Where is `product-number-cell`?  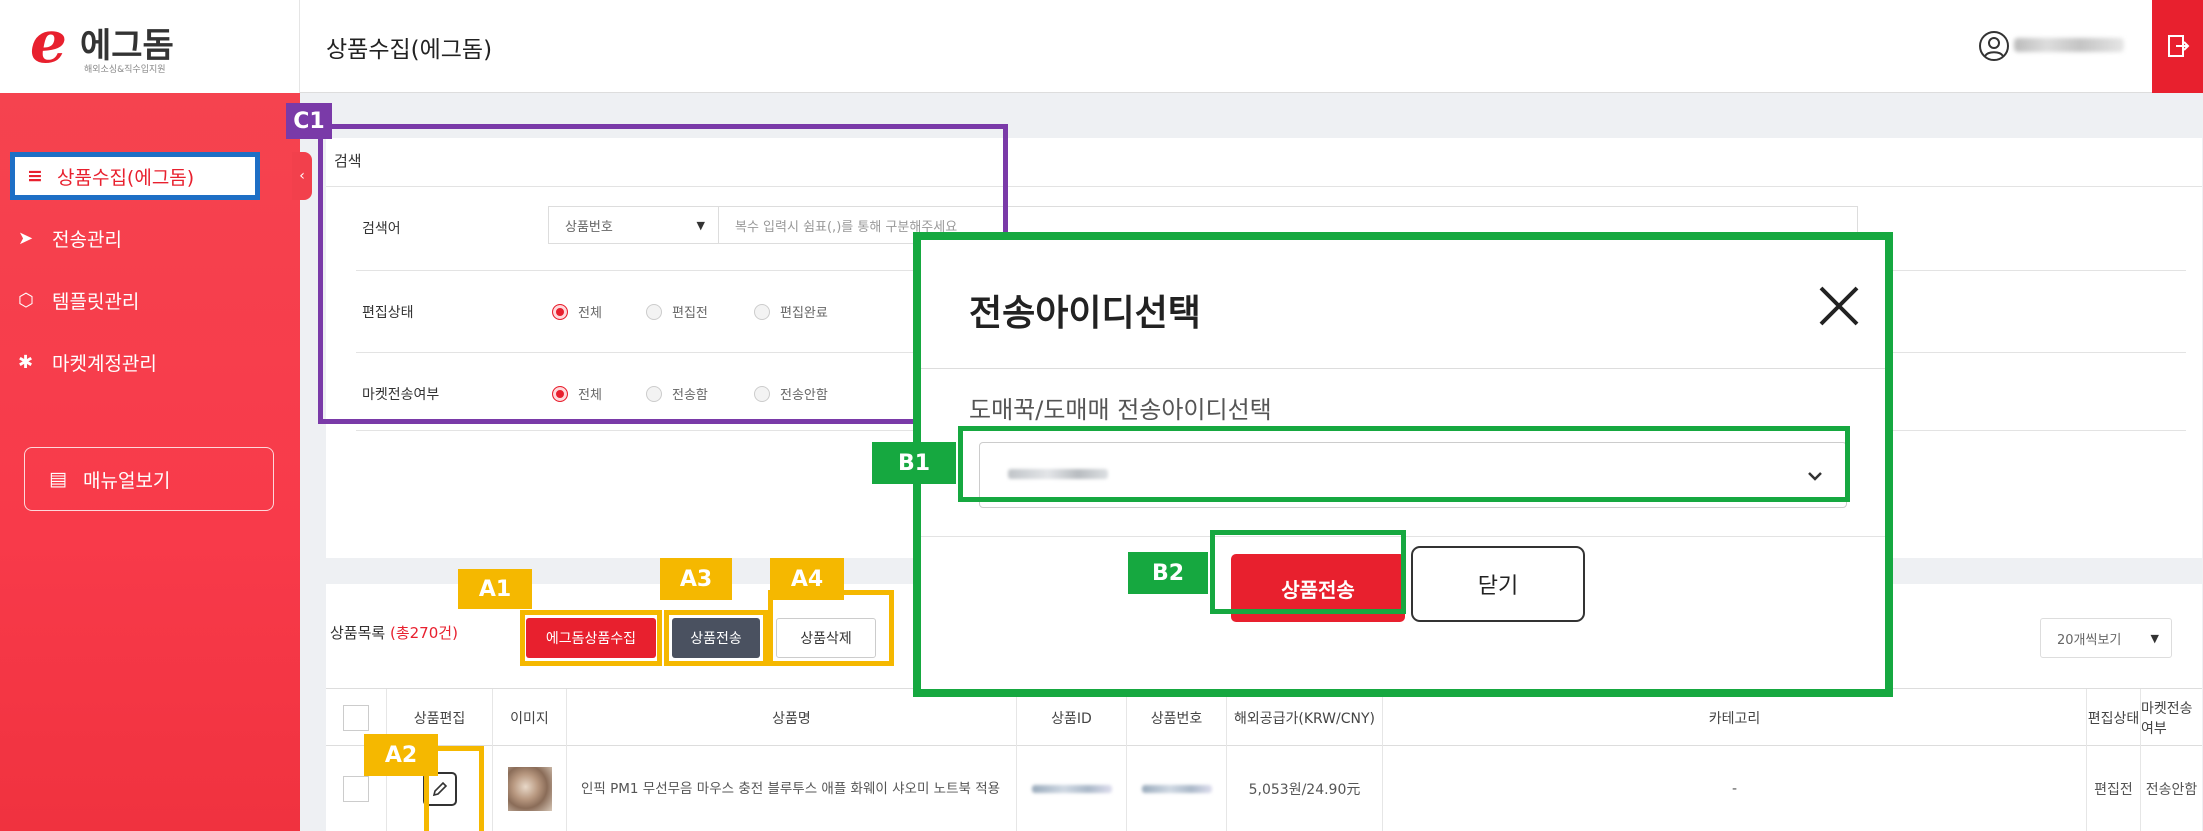 product-number-cell is located at coordinates (1176, 788).